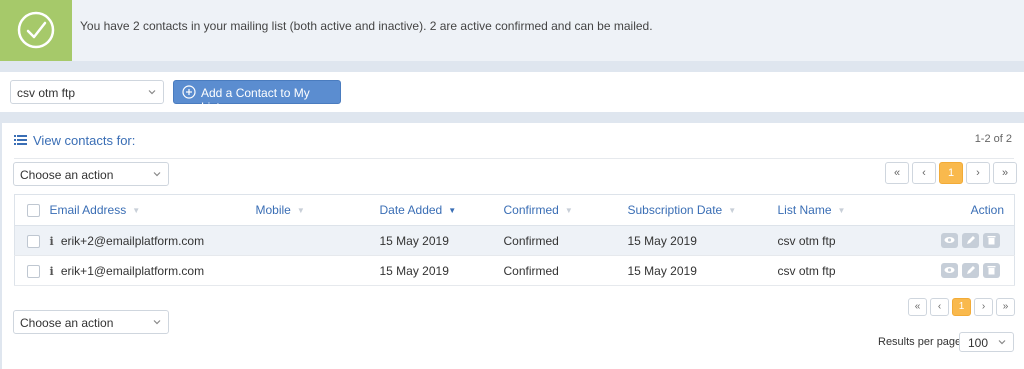  I want to click on action-select-bottom: Choose an action, so click(91, 322).